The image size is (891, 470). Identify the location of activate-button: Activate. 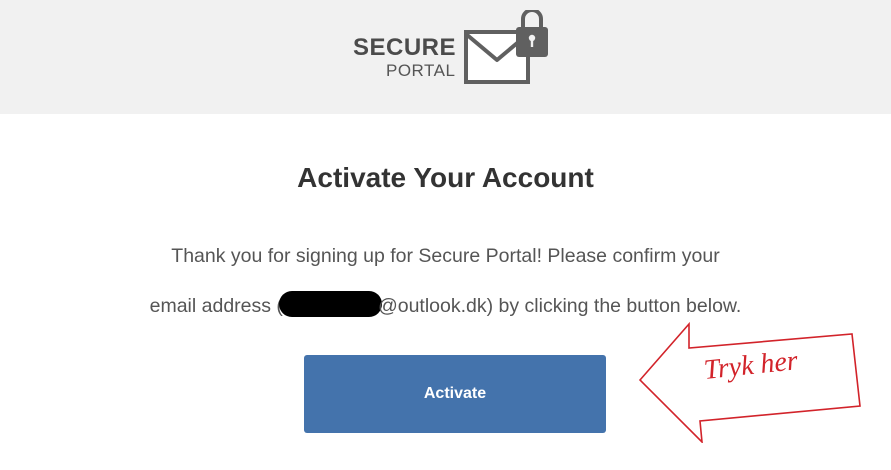
(455, 394).